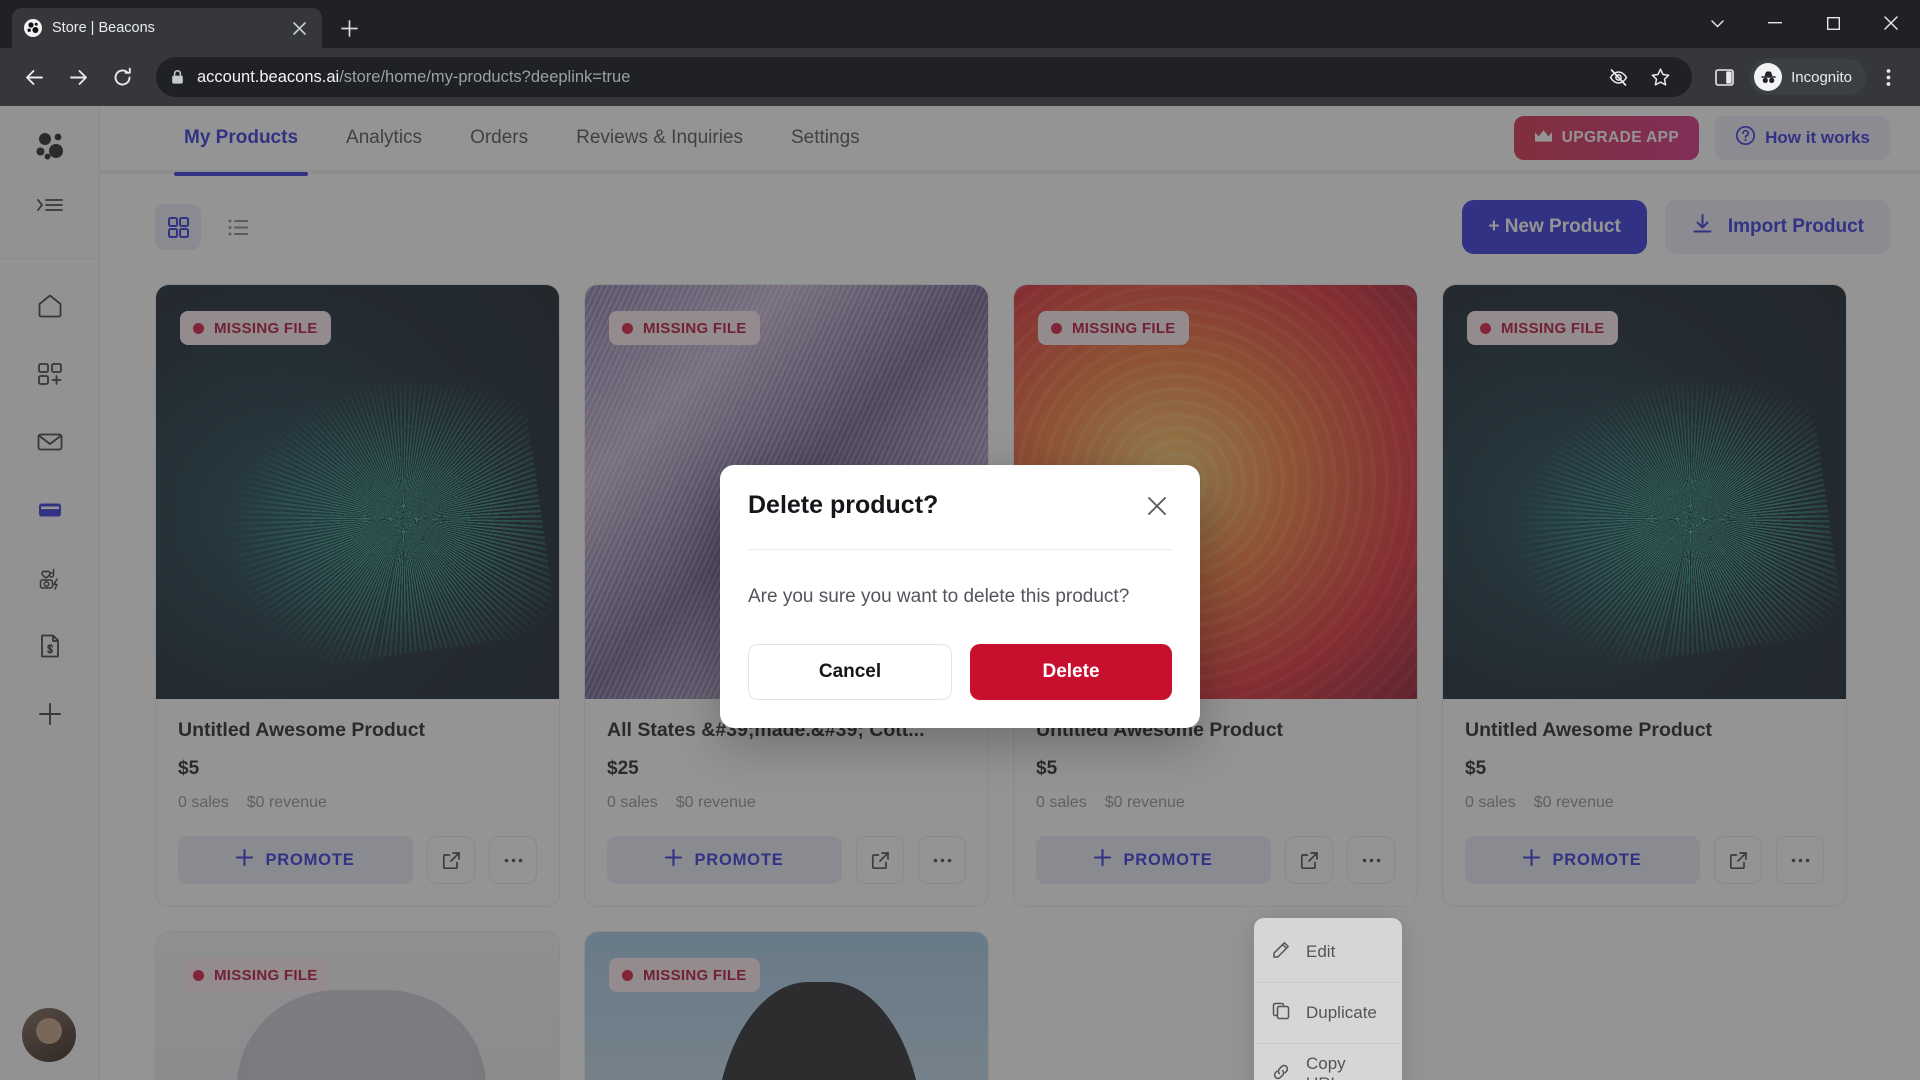  Describe the element at coordinates (960, 549) in the screenshot. I see `modal-divider` at that location.